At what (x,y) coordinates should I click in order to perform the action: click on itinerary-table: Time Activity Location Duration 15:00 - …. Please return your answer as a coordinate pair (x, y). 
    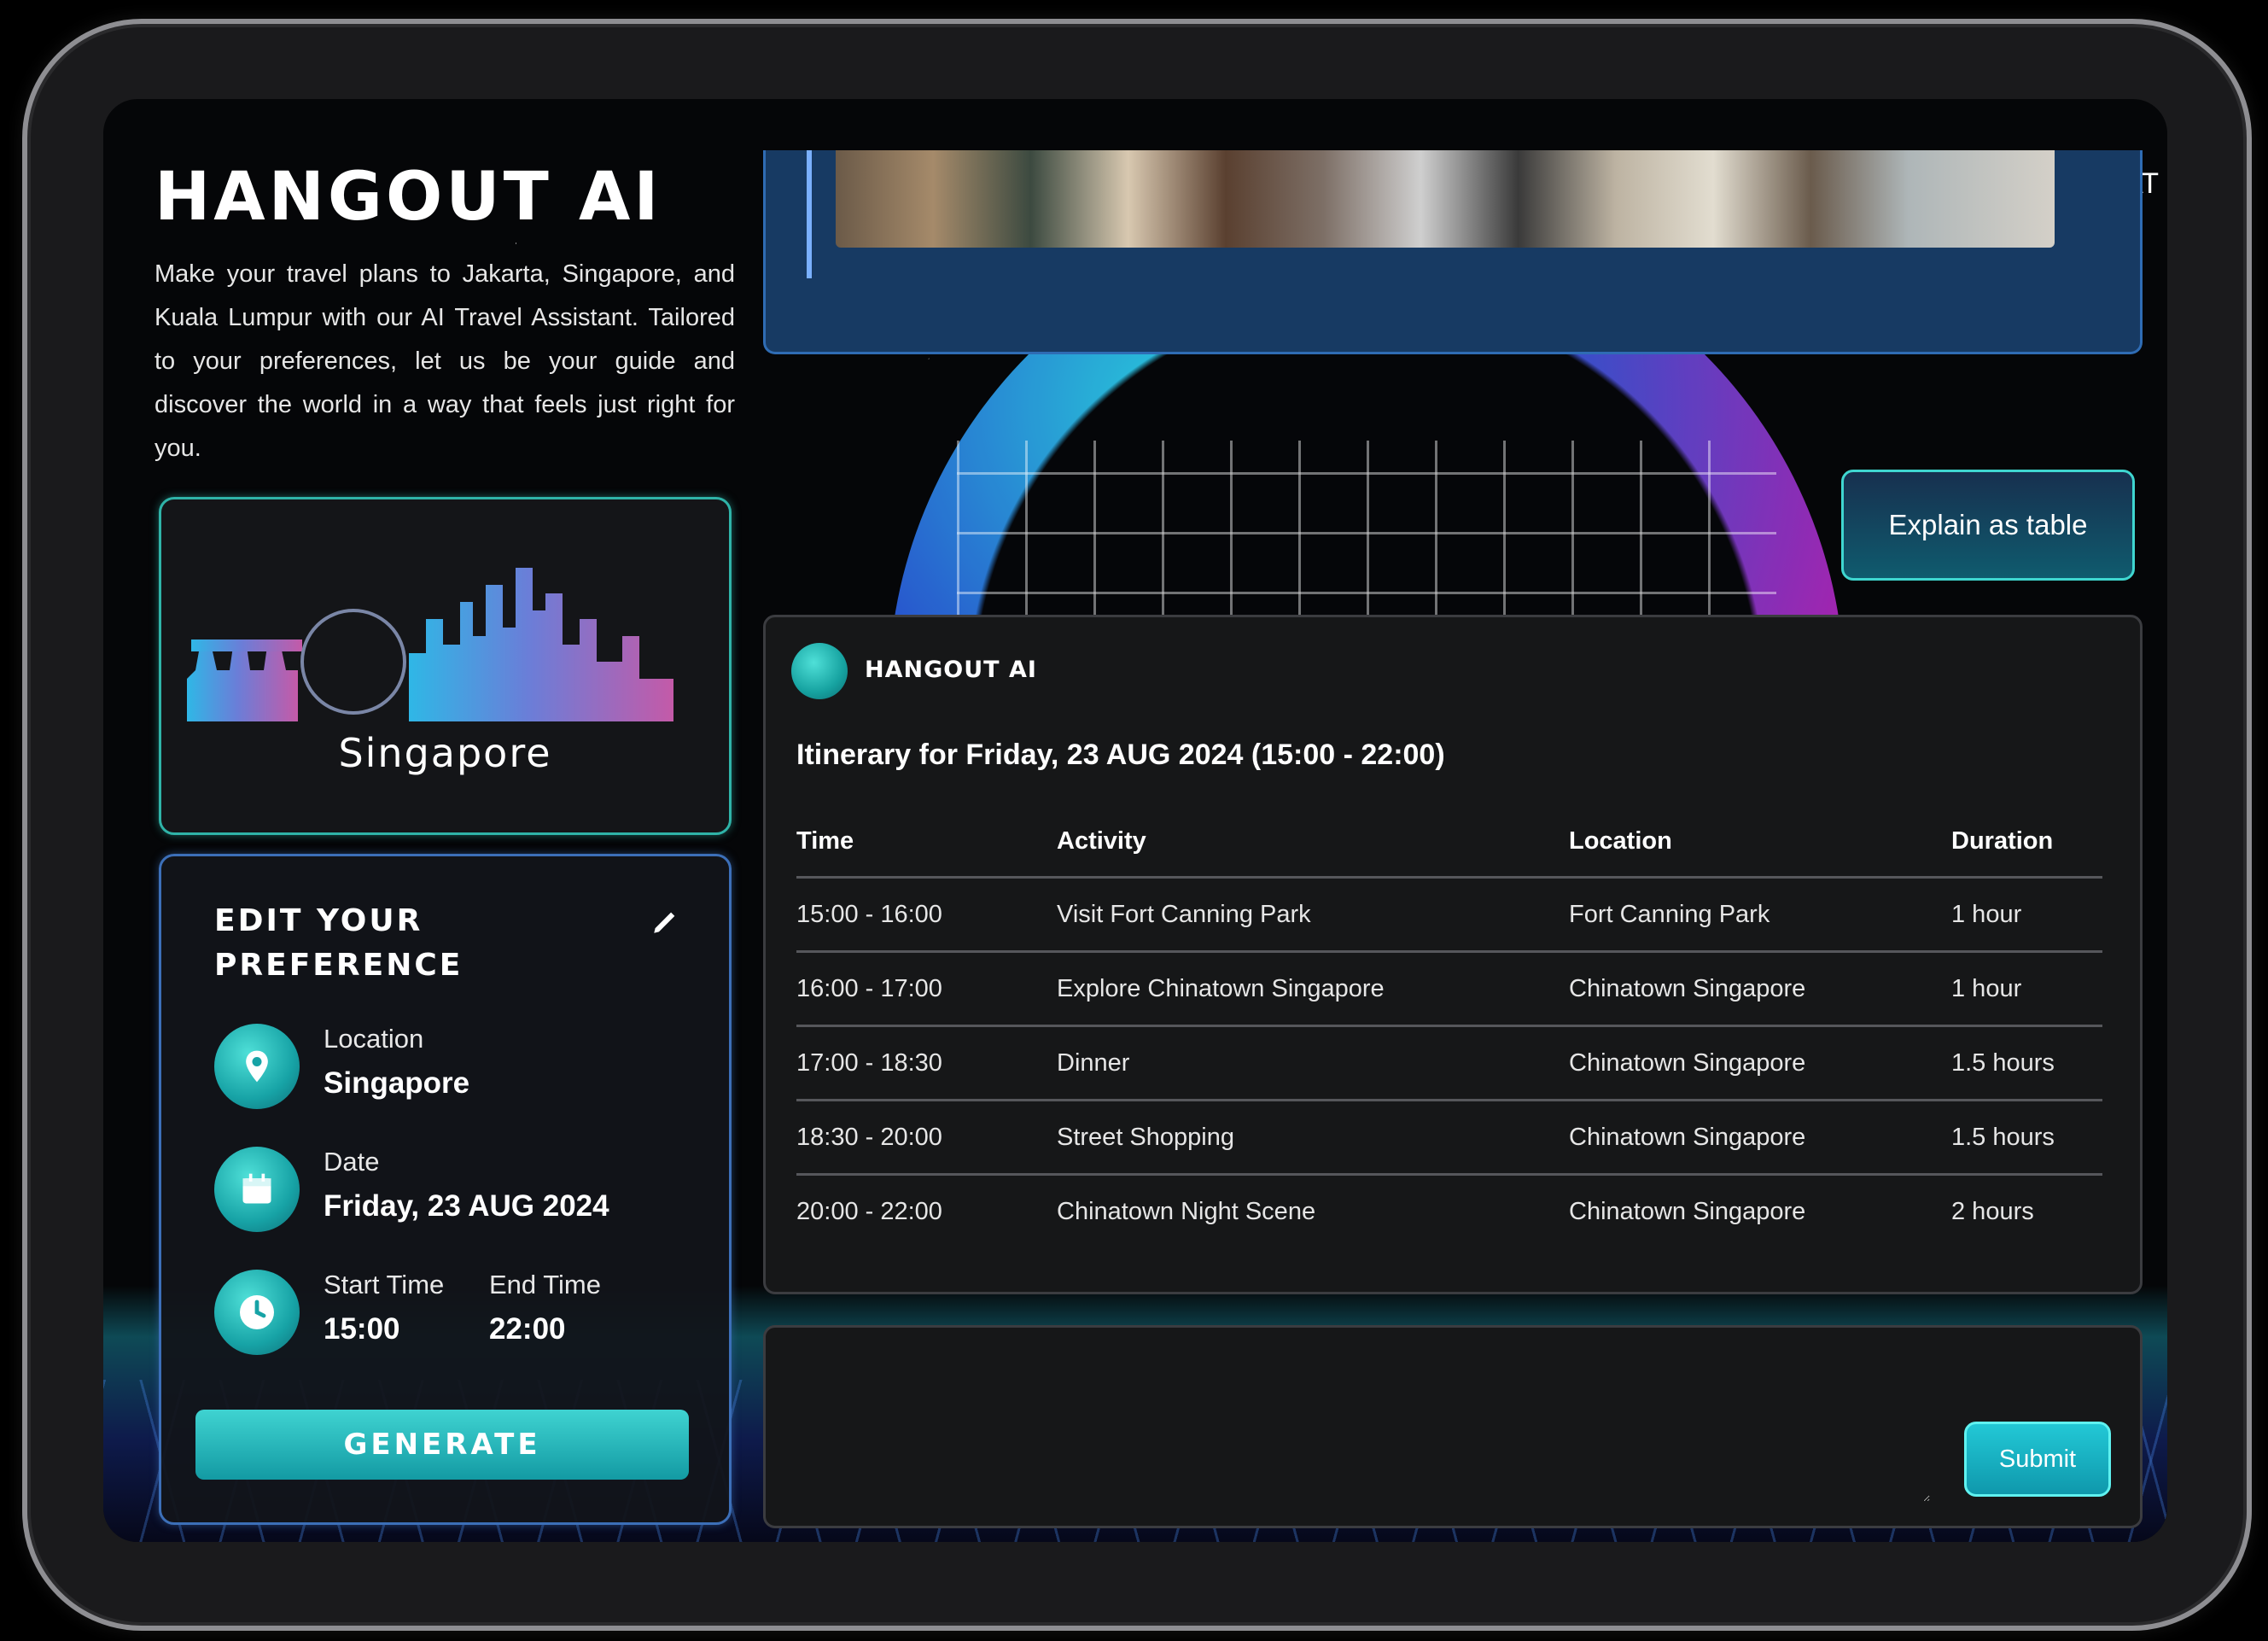
    Looking at the image, I should click on (1449, 1037).